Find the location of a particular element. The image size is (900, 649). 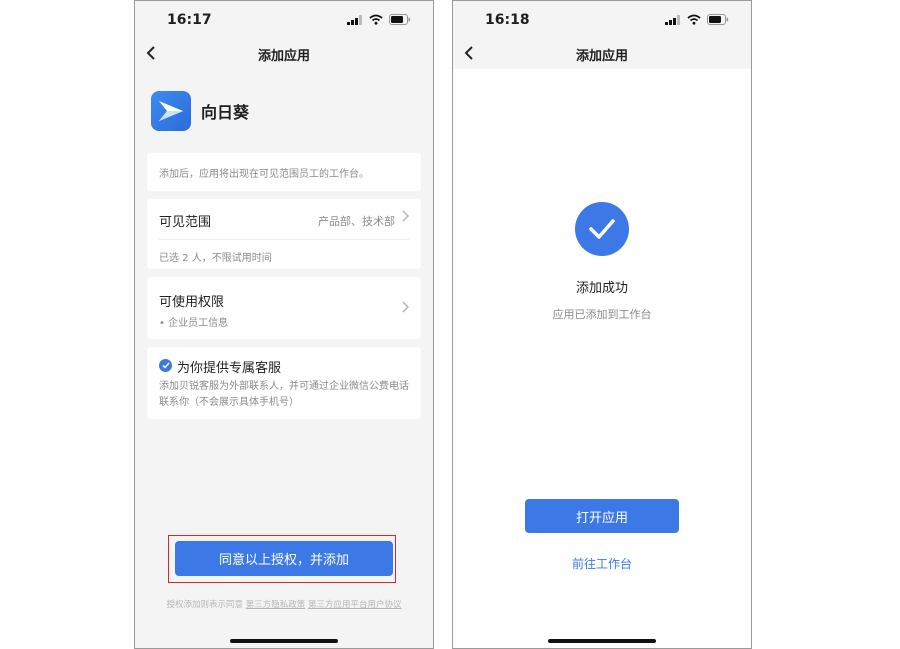

success-subtitle: 应用已添加到工作台 is located at coordinates (602, 314).